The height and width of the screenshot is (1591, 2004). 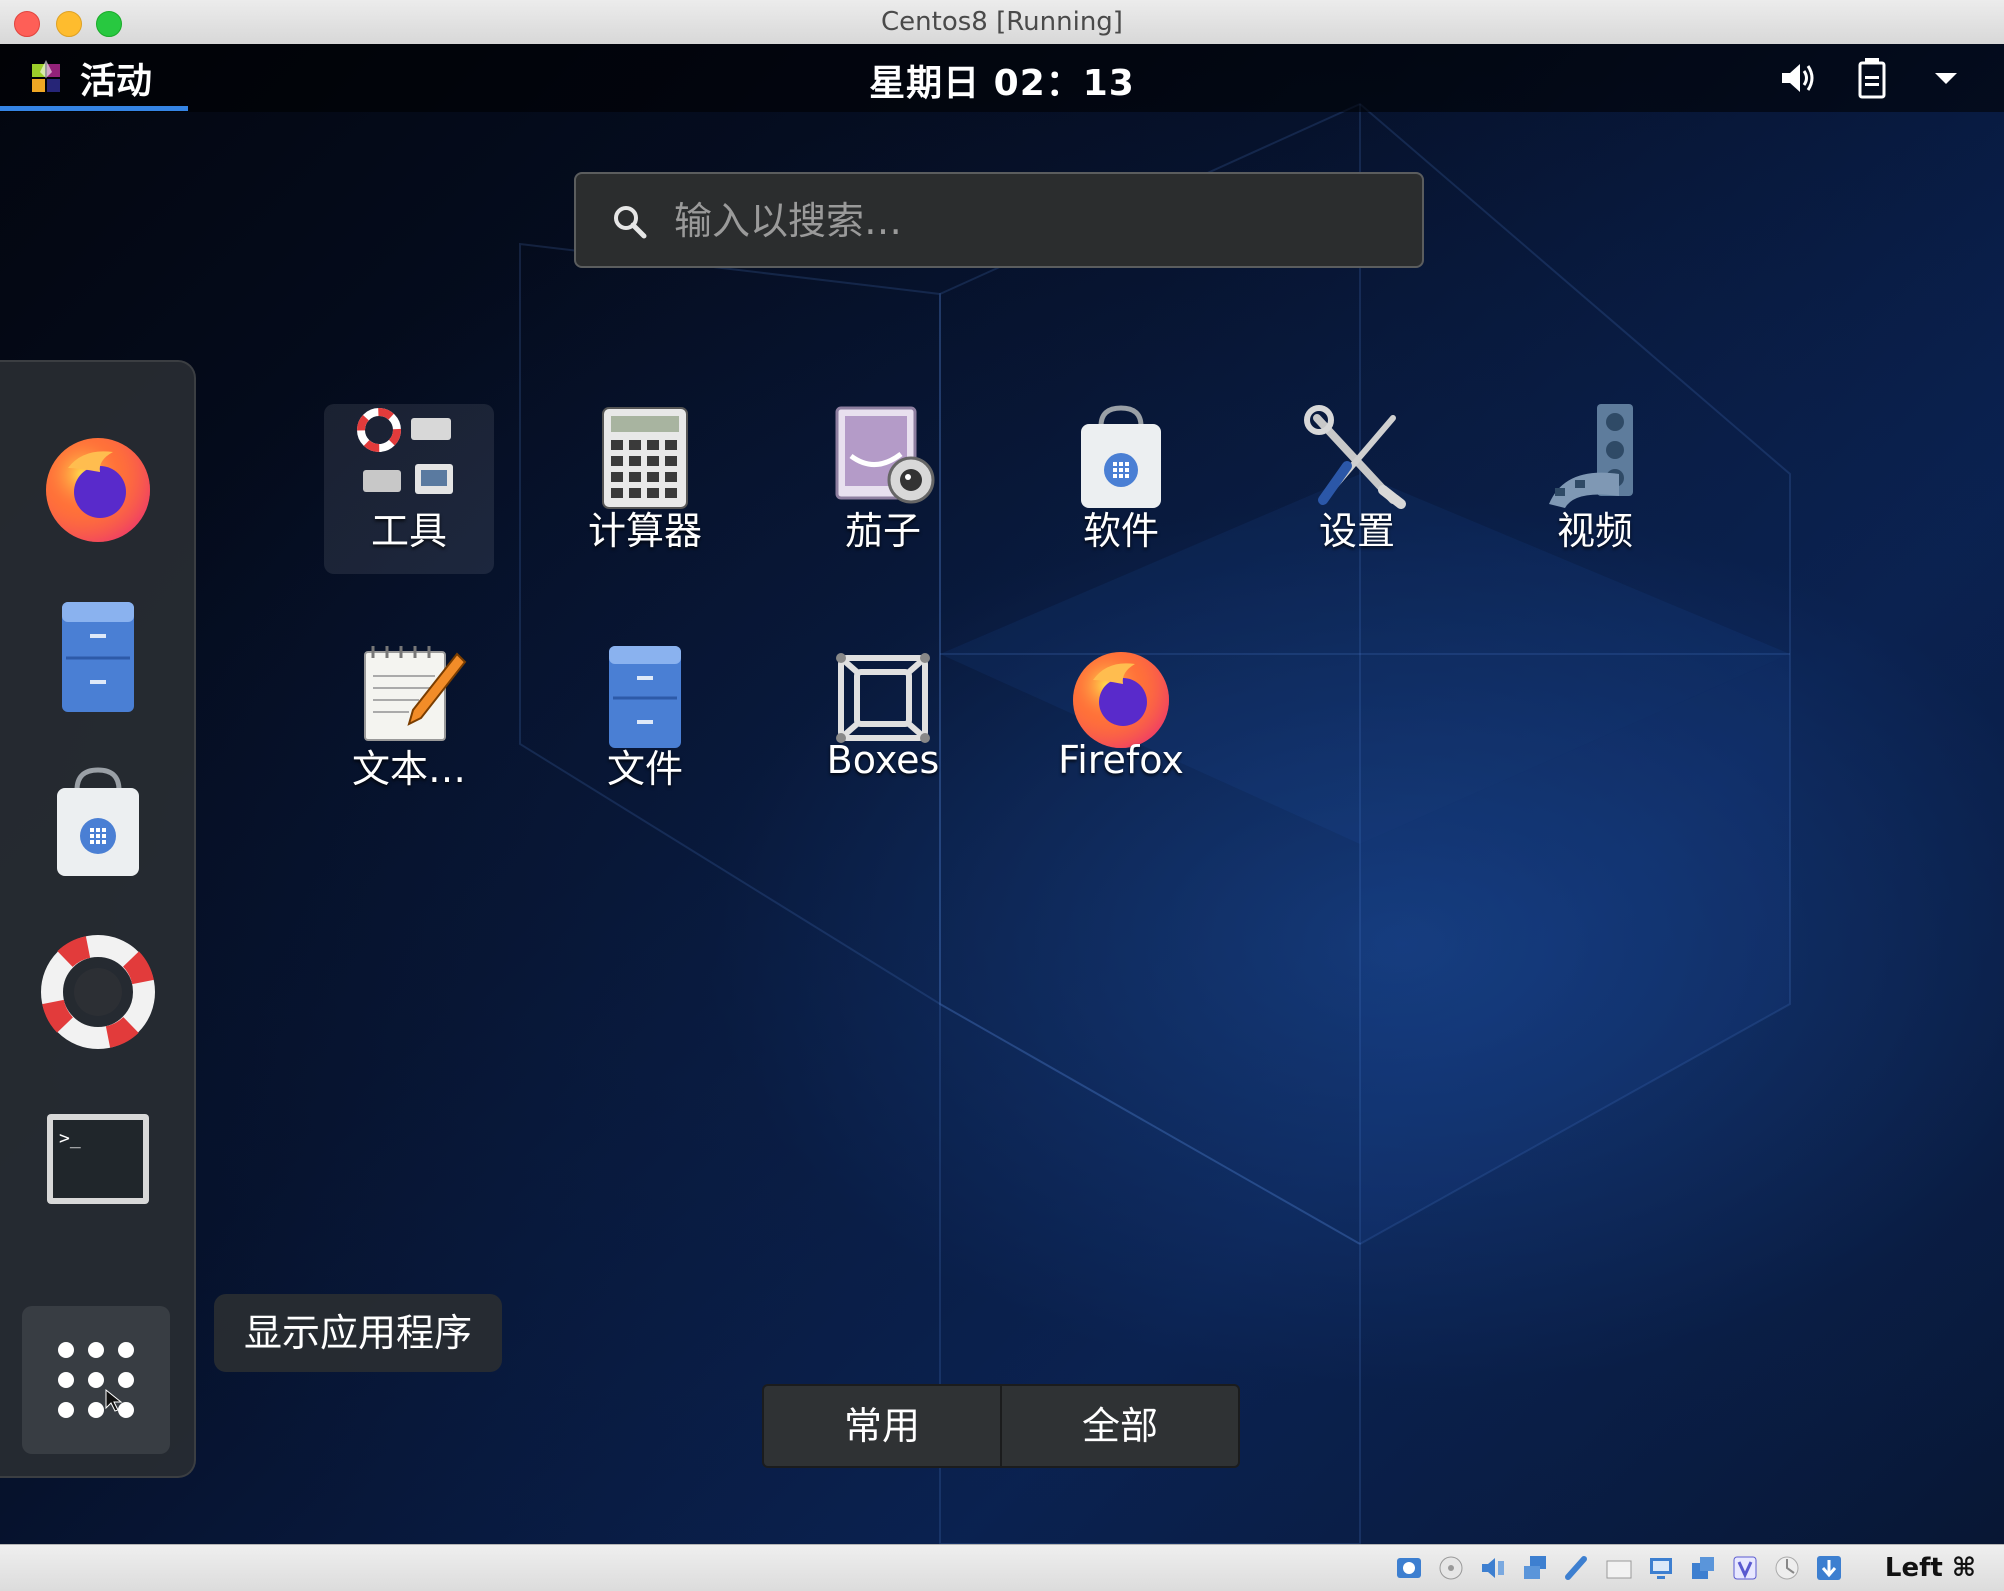 What do you see at coordinates (1930, 1568) in the screenshot?
I see `host-key-label: Left ⌘` at bounding box center [1930, 1568].